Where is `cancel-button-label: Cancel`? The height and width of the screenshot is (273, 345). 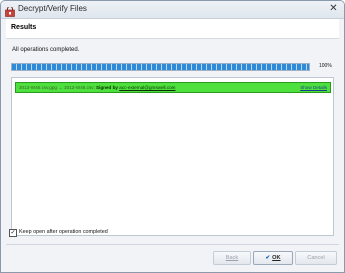 cancel-button-label: Cancel is located at coordinates (316, 258).